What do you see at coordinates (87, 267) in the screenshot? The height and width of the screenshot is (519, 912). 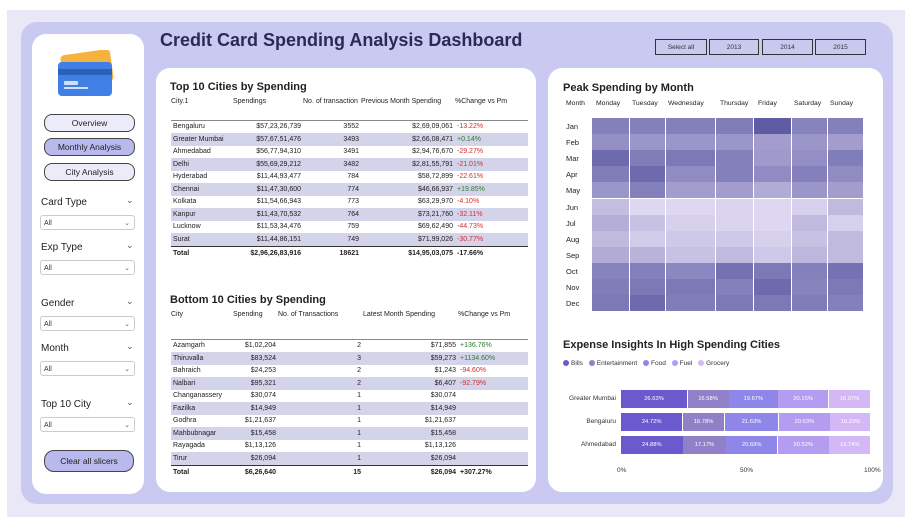 I see `exp-type-dropdown: All ⌄` at bounding box center [87, 267].